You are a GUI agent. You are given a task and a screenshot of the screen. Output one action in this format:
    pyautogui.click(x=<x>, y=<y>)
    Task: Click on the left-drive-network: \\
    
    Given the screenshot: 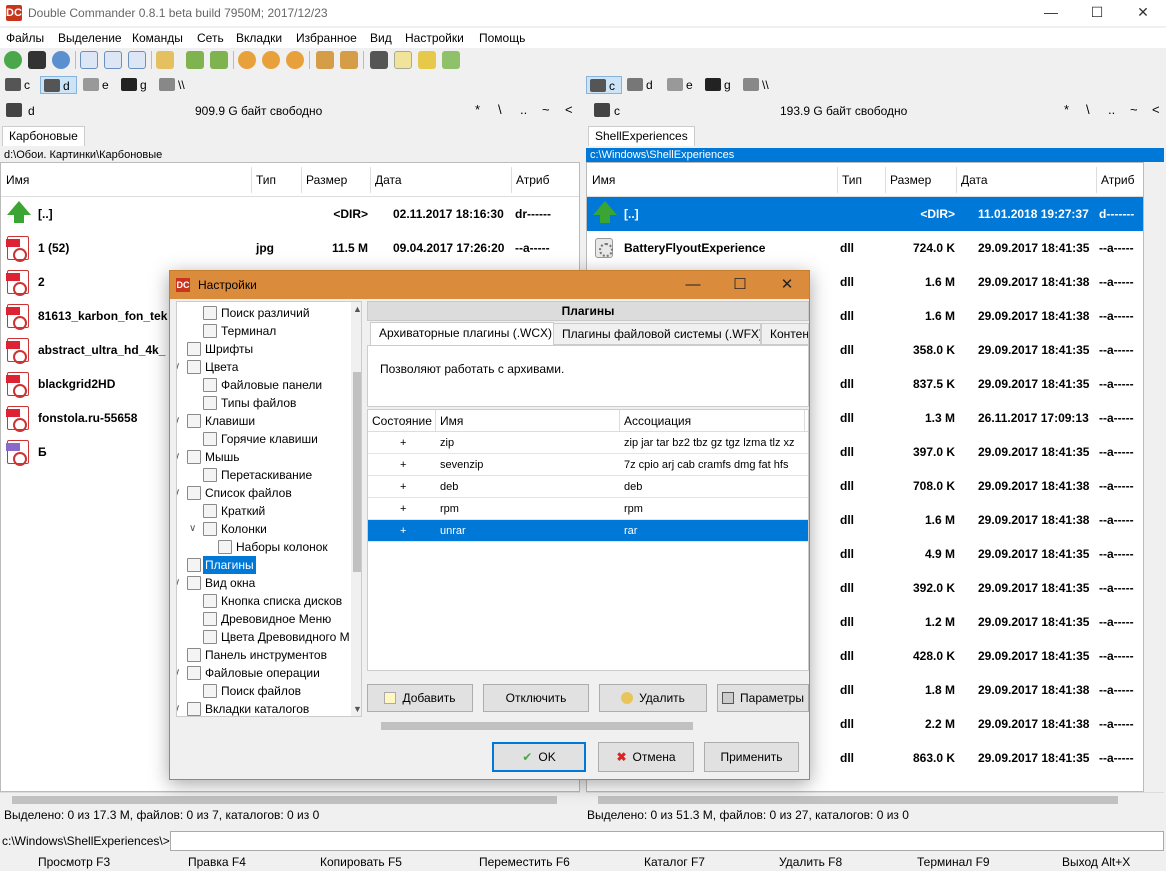 What is the action you would take?
    pyautogui.click(x=173, y=85)
    